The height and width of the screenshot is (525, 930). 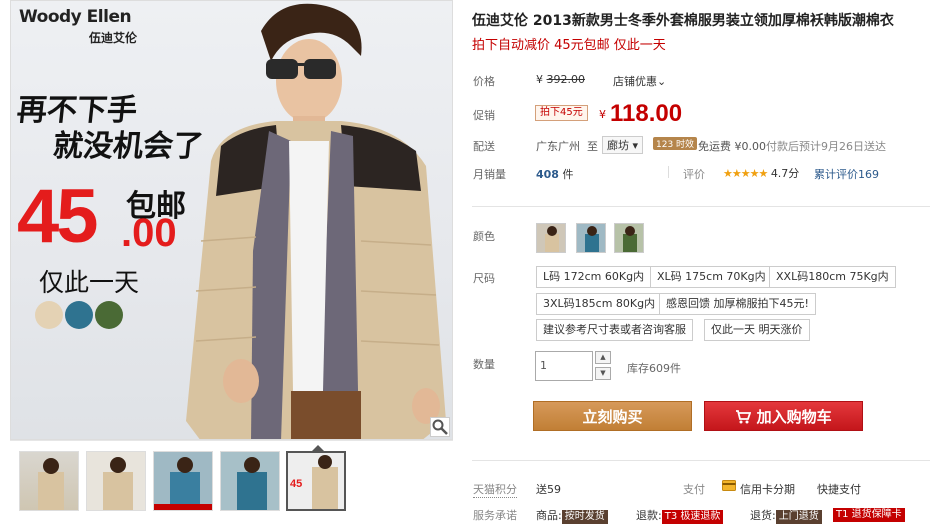 What do you see at coordinates (296, 484) in the screenshot?
I see `svg-text: 45` at bounding box center [296, 484].